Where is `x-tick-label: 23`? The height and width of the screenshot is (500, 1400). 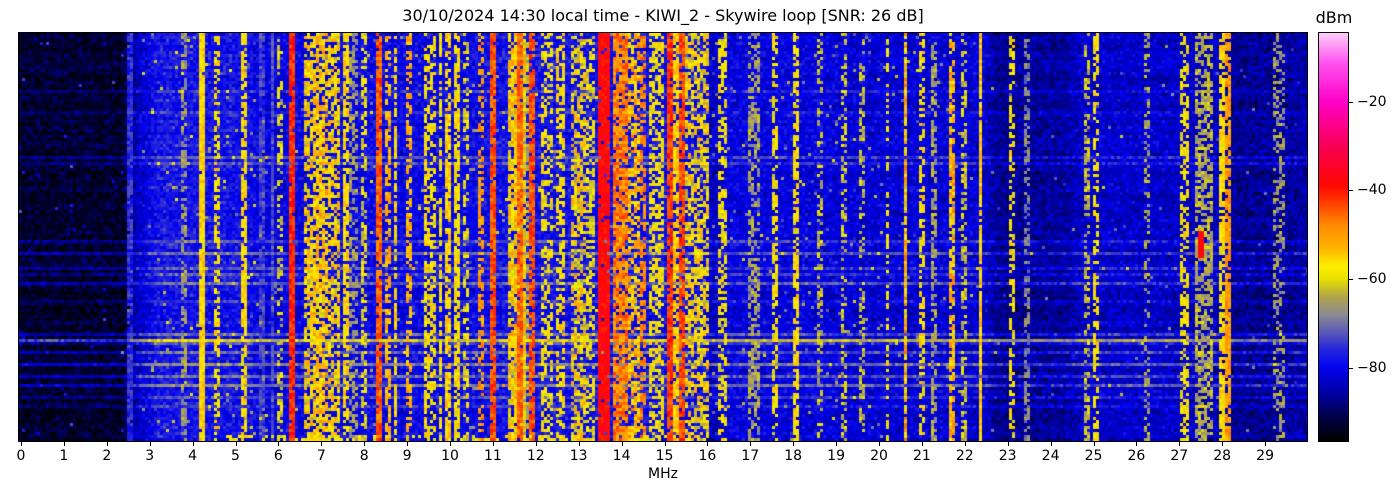
x-tick-label: 23 is located at coordinates (1007, 456).